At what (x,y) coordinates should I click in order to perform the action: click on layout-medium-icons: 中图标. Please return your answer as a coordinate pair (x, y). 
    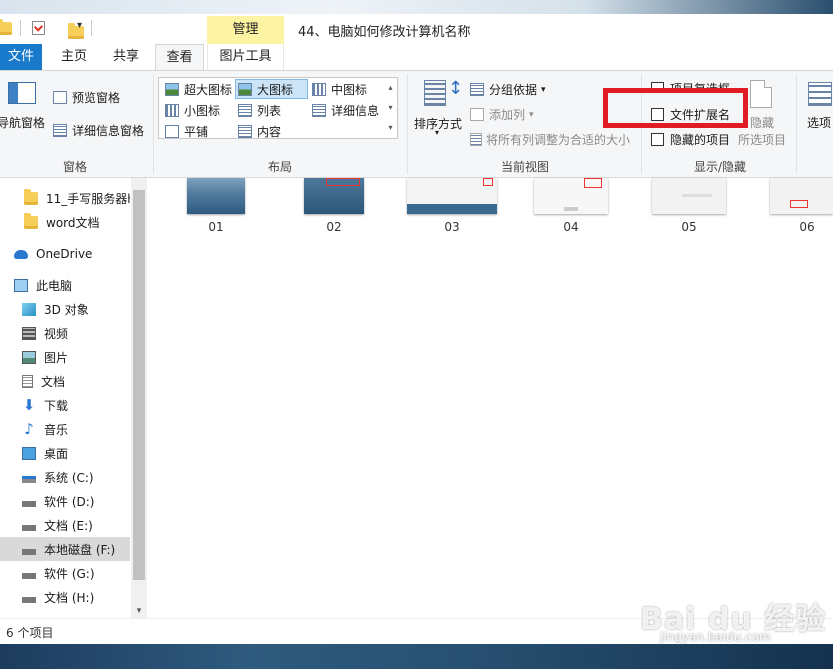
    Looking at the image, I should click on (339, 89).